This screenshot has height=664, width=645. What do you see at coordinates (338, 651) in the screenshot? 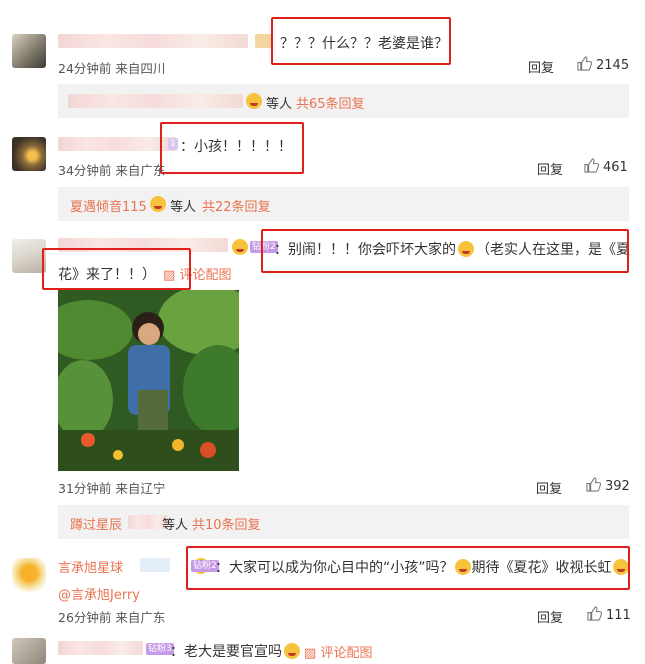
I see `comment-image-link: ▨ 评论配图` at bounding box center [338, 651].